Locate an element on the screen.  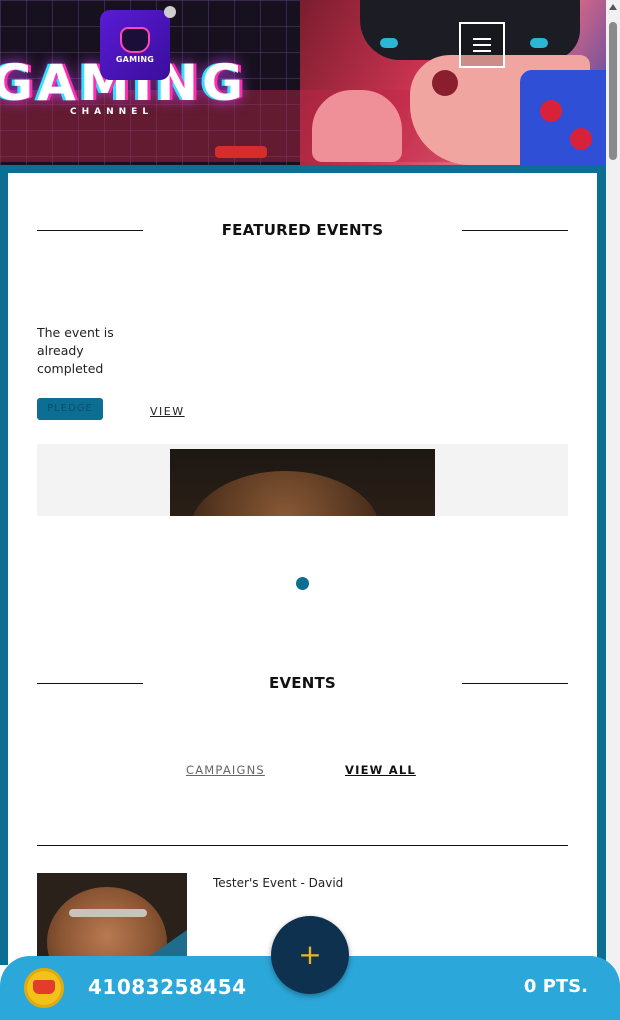
view-link: VIEW is located at coordinates (167, 411).